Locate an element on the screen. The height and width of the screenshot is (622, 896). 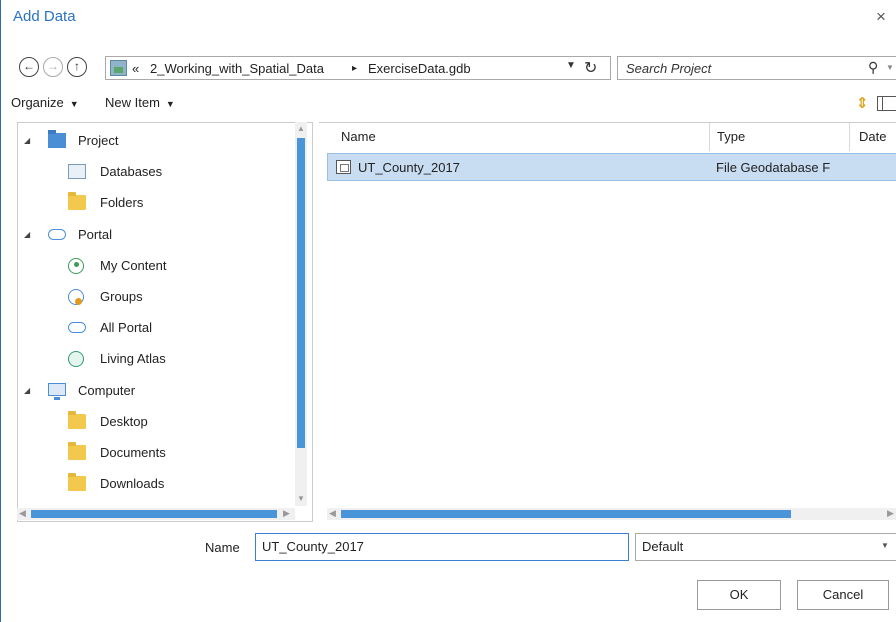
tree-item-portal: ◢ Portal is located at coordinates (158, 235).